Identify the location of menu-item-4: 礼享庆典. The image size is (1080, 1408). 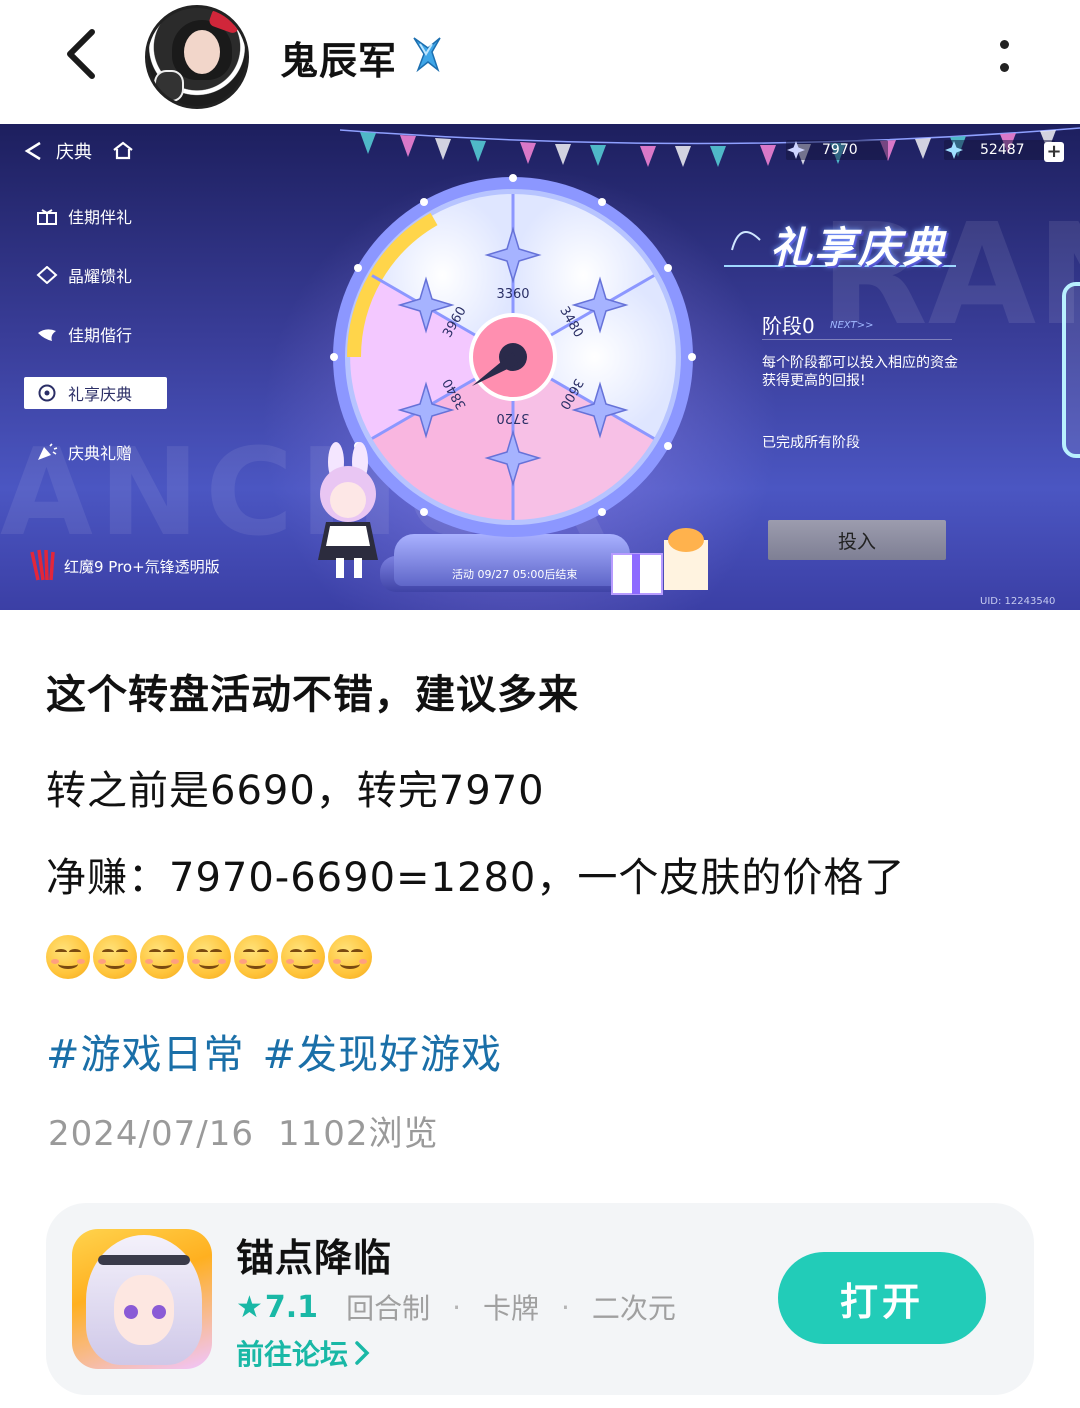
(95, 393).